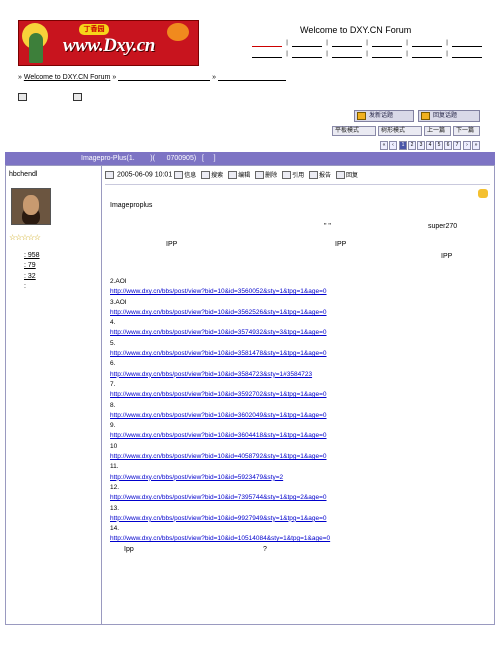 This screenshot has width=502, height=649. What do you see at coordinates (113, 364) in the screenshot?
I see `link-label: 6.` at bounding box center [113, 364].